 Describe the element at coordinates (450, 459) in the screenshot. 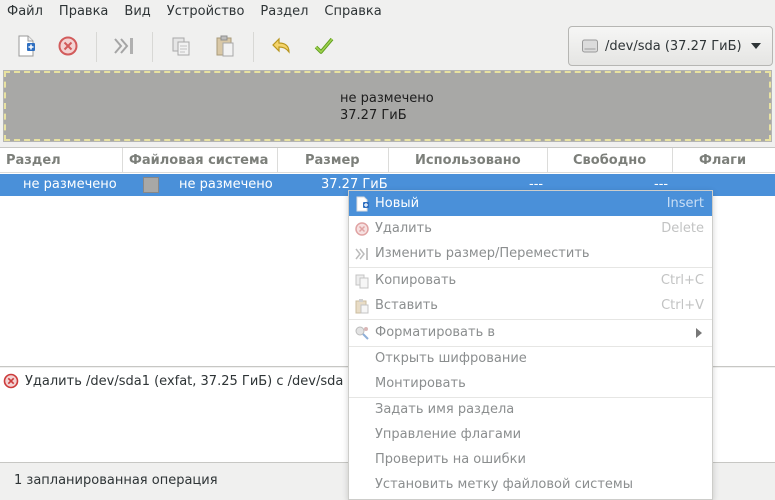

I see `menu-item-label: Проверить на ошибки` at that location.